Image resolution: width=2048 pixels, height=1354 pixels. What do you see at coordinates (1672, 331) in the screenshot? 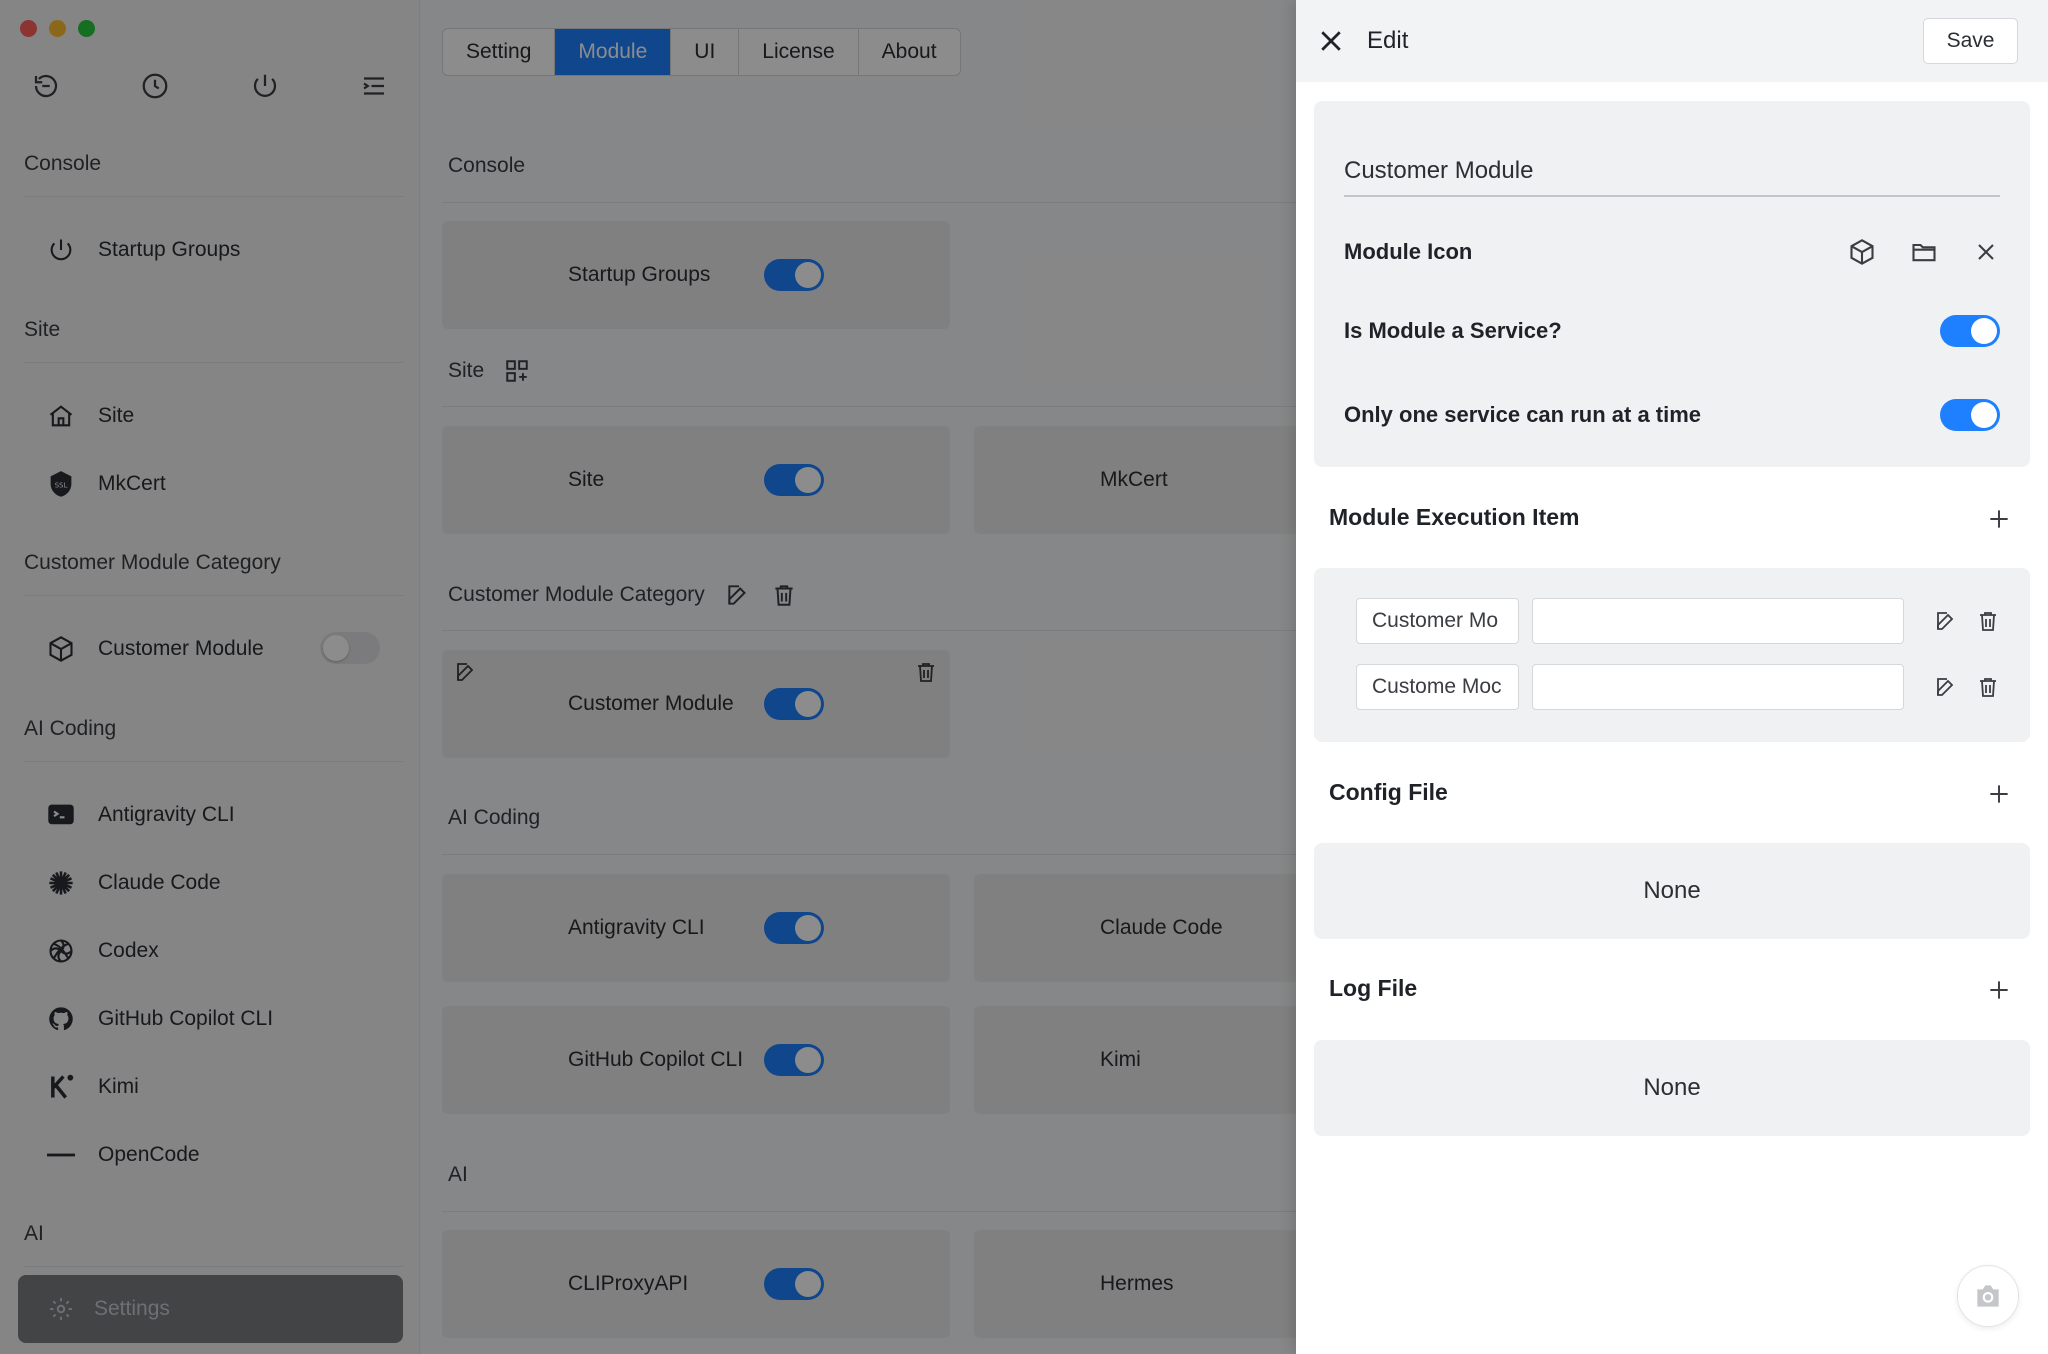
I see `is-service-row: Is Module a Service?` at bounding box center [1672, 331].